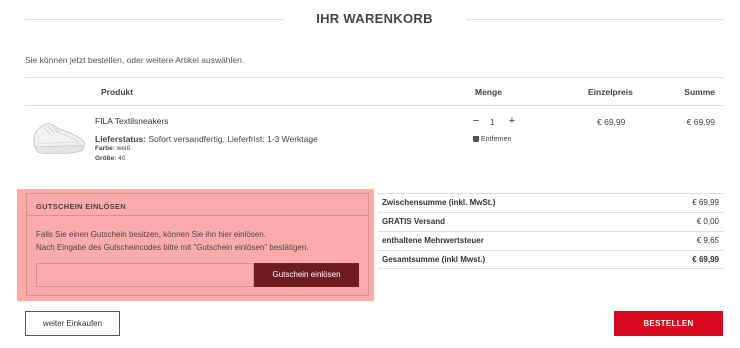 The image size is (740, 348). Describe the element at coordinates (145, 275) in the screenshot. I see `coupon-code-input` at that location.